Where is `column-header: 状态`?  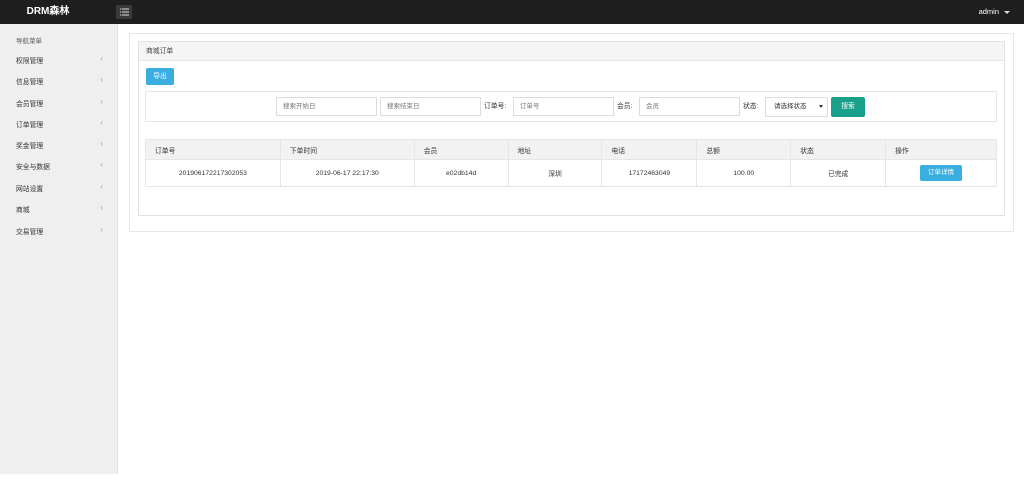 column-header: 状态 is located at coordinates (838, 149).